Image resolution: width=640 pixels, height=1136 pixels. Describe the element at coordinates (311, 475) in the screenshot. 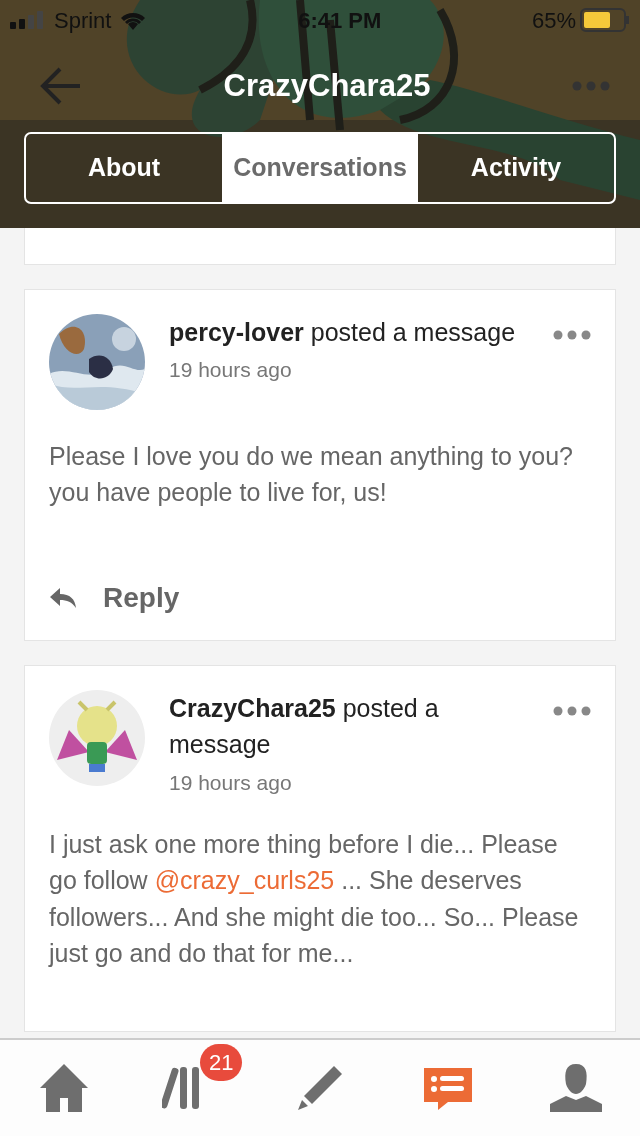

I see `message-text: Please I love you do we mean anything to you? you have people to live for, us!` at that location.